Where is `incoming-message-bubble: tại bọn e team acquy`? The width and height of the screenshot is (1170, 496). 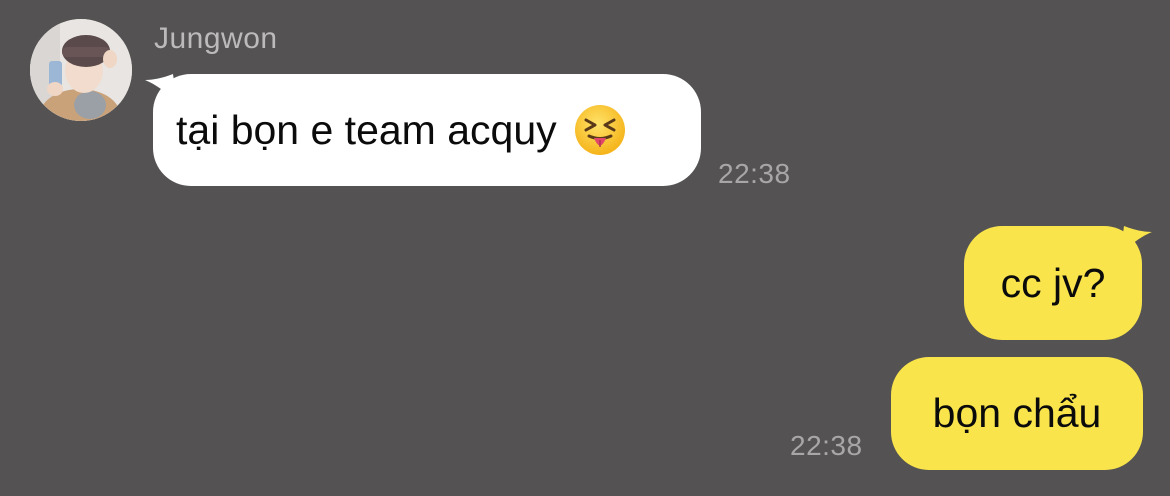 incoming-message-bubble: tại bọn e team acquy is located at coordinates (427, 130).